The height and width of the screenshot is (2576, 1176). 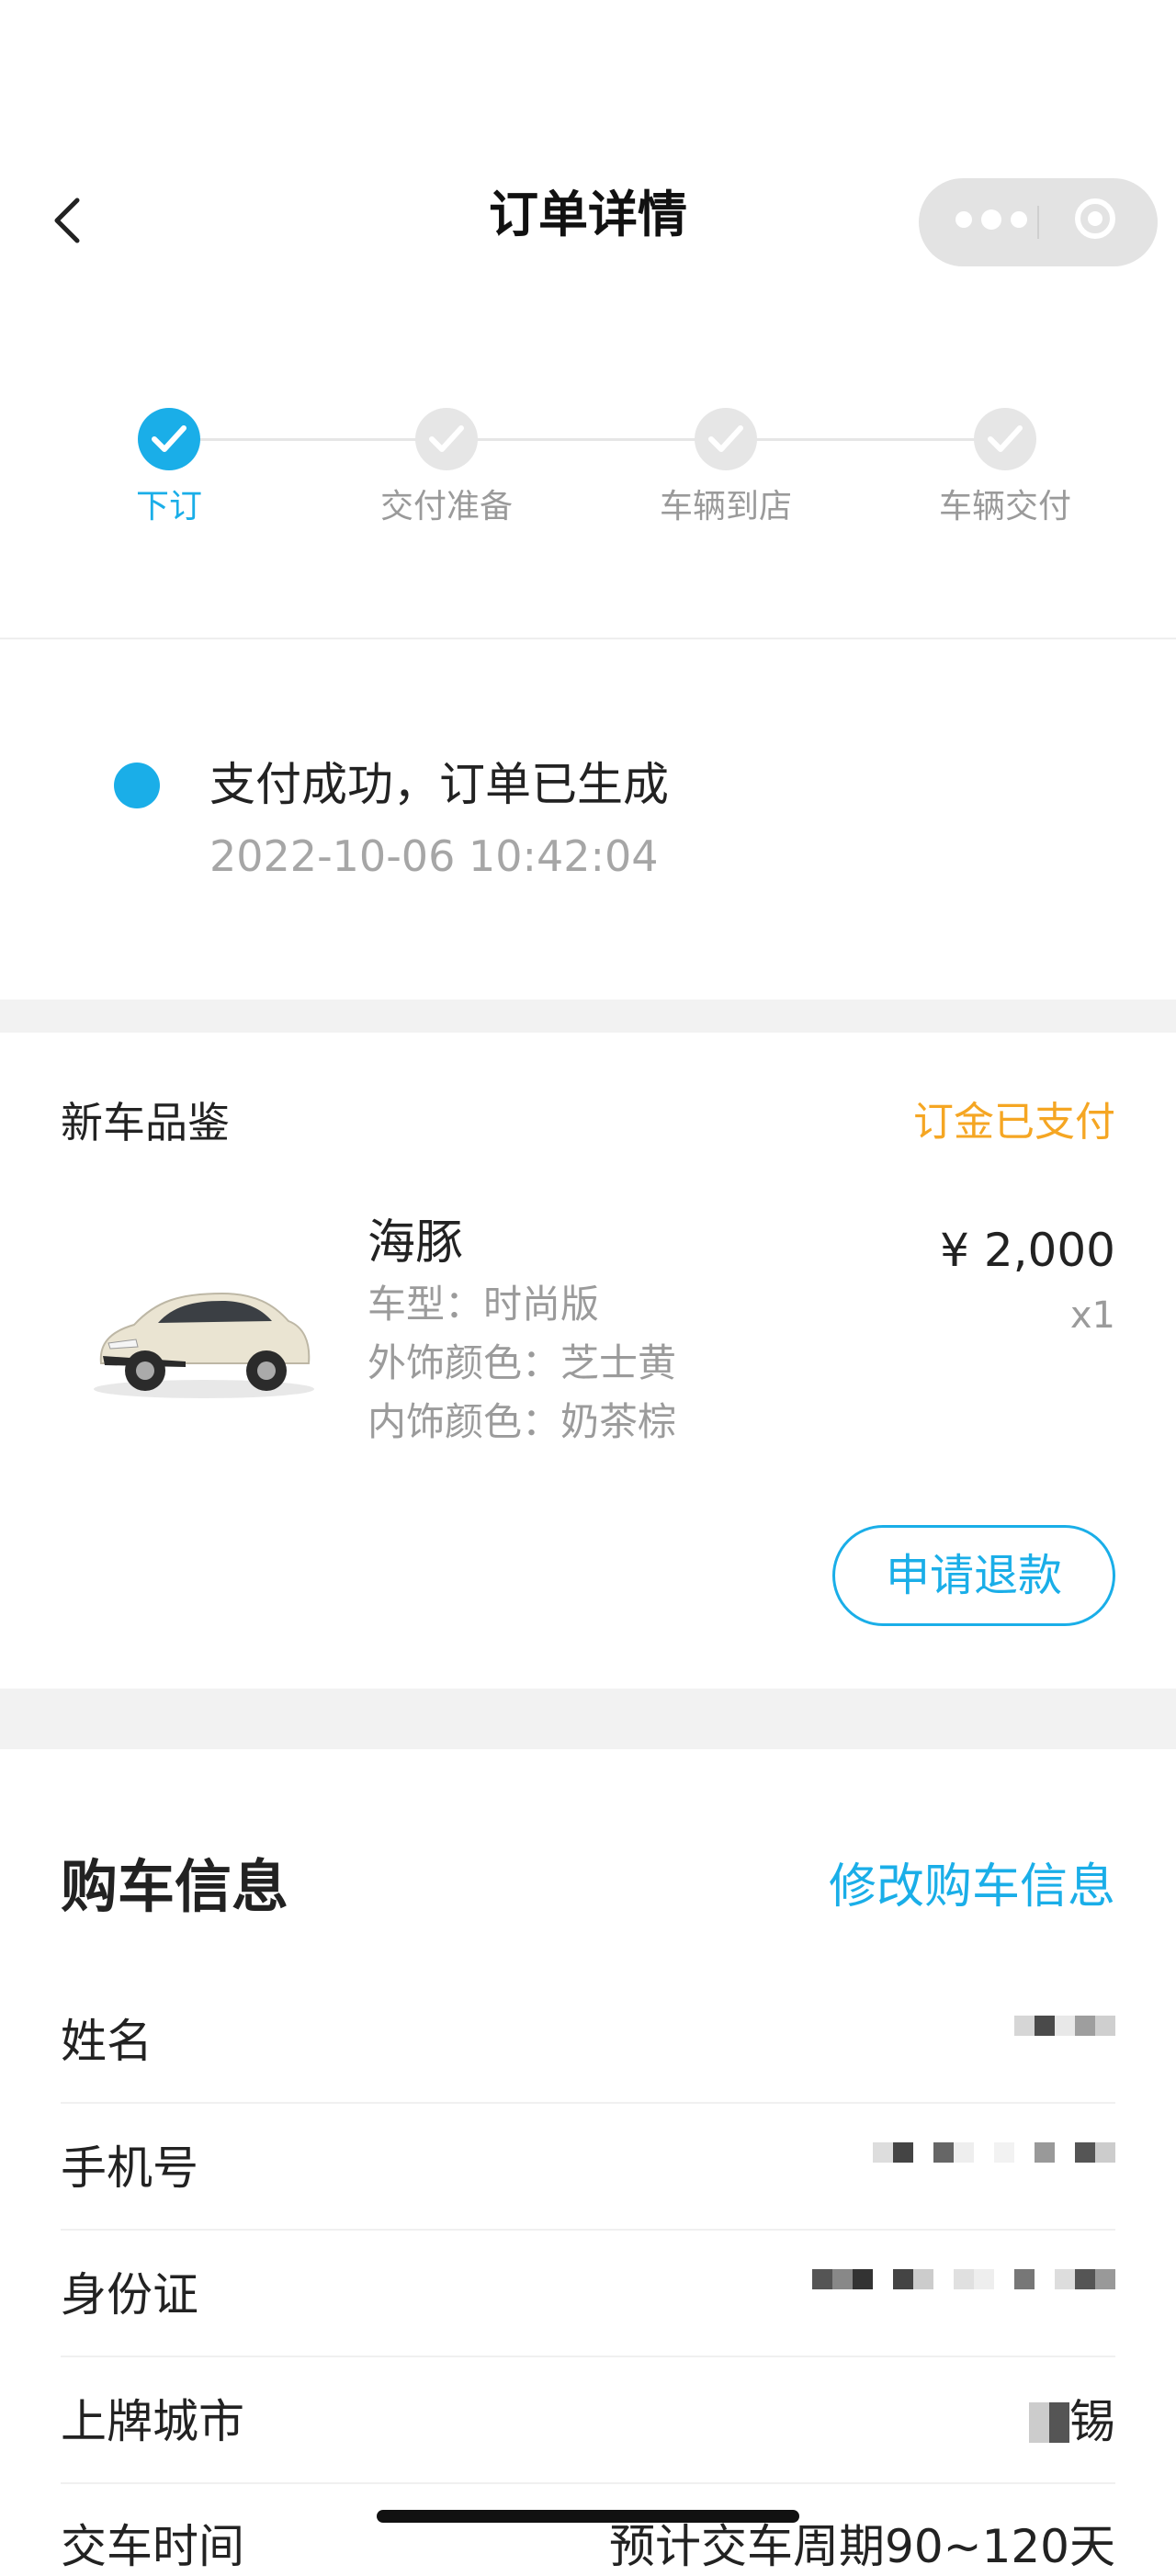 I want to click on info-row-name: 姓名, so click(x=588, y=2039).